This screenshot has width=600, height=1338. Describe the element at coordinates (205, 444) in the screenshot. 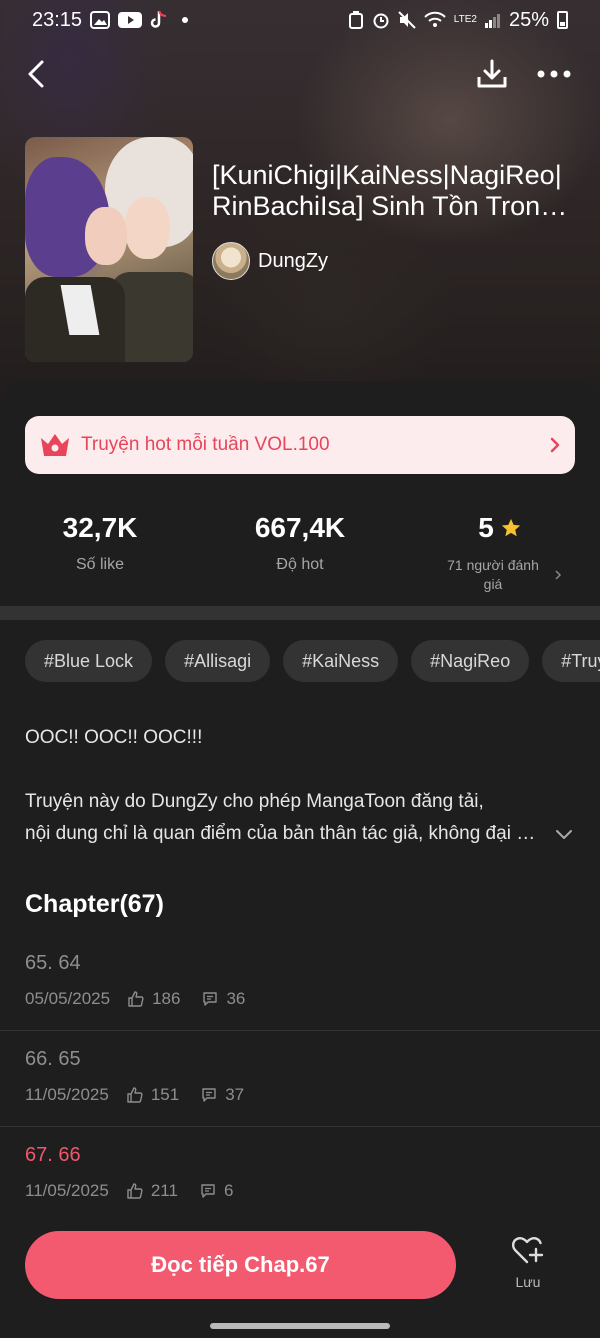

I see `hot-banner-label: Truyện hot mỗi tuần VOL.100` at that location.